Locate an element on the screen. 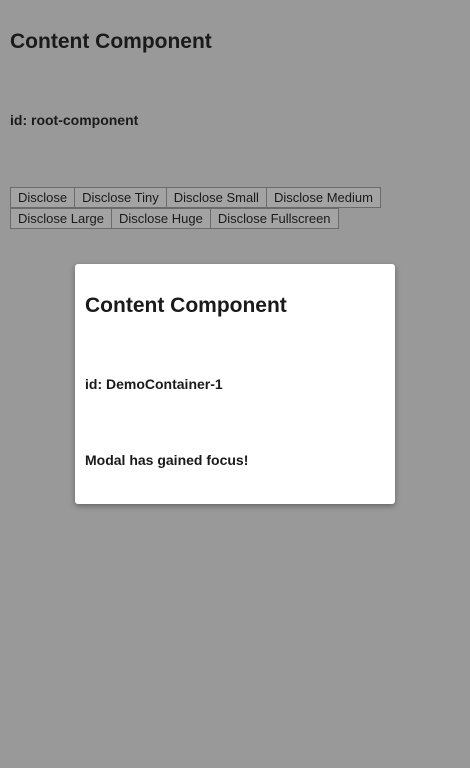 The width and height of the screenshot is (470, 768). root-id-label: id: root-component is located at coordinates (74, 120).